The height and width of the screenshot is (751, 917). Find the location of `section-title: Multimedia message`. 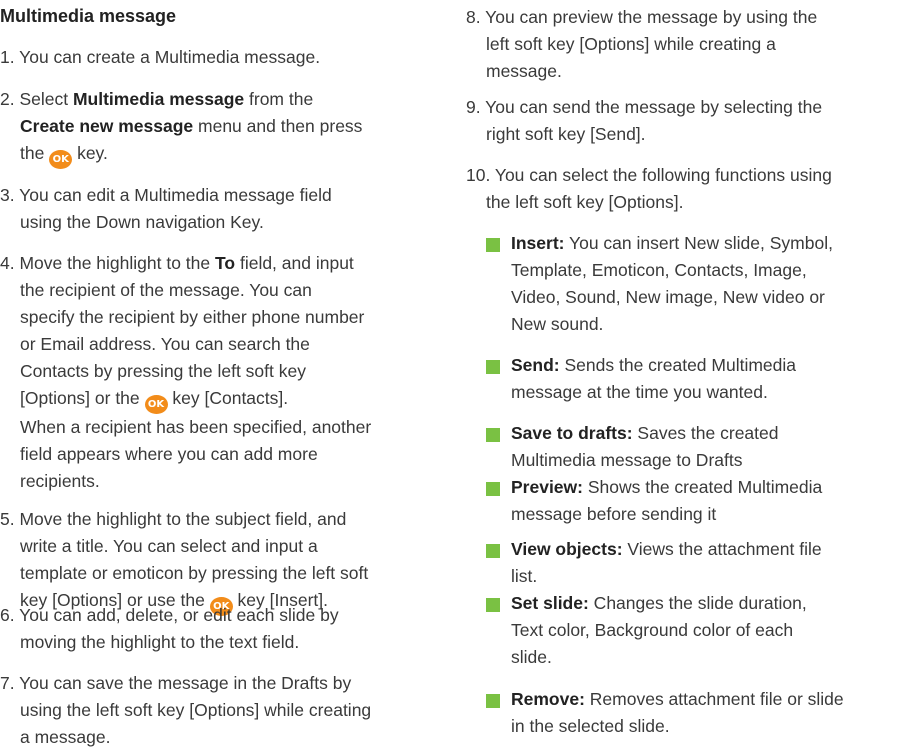

section-title: Multimedia message is located at coordinates (88, 16).